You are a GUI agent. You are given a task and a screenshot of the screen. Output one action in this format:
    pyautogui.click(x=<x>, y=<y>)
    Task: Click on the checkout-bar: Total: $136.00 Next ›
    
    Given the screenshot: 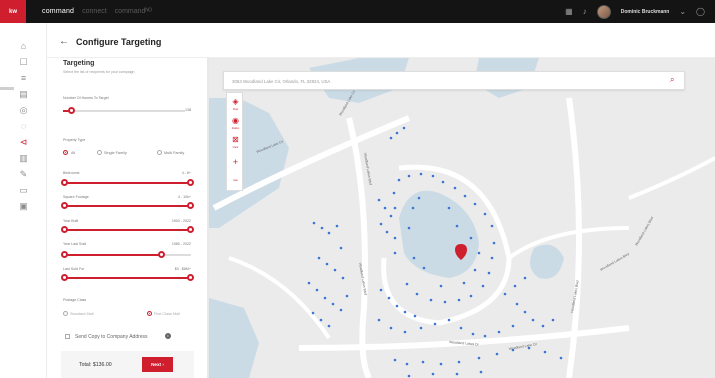 What is the action you would take?
    pyautogui.click(x=127, y=364)
    